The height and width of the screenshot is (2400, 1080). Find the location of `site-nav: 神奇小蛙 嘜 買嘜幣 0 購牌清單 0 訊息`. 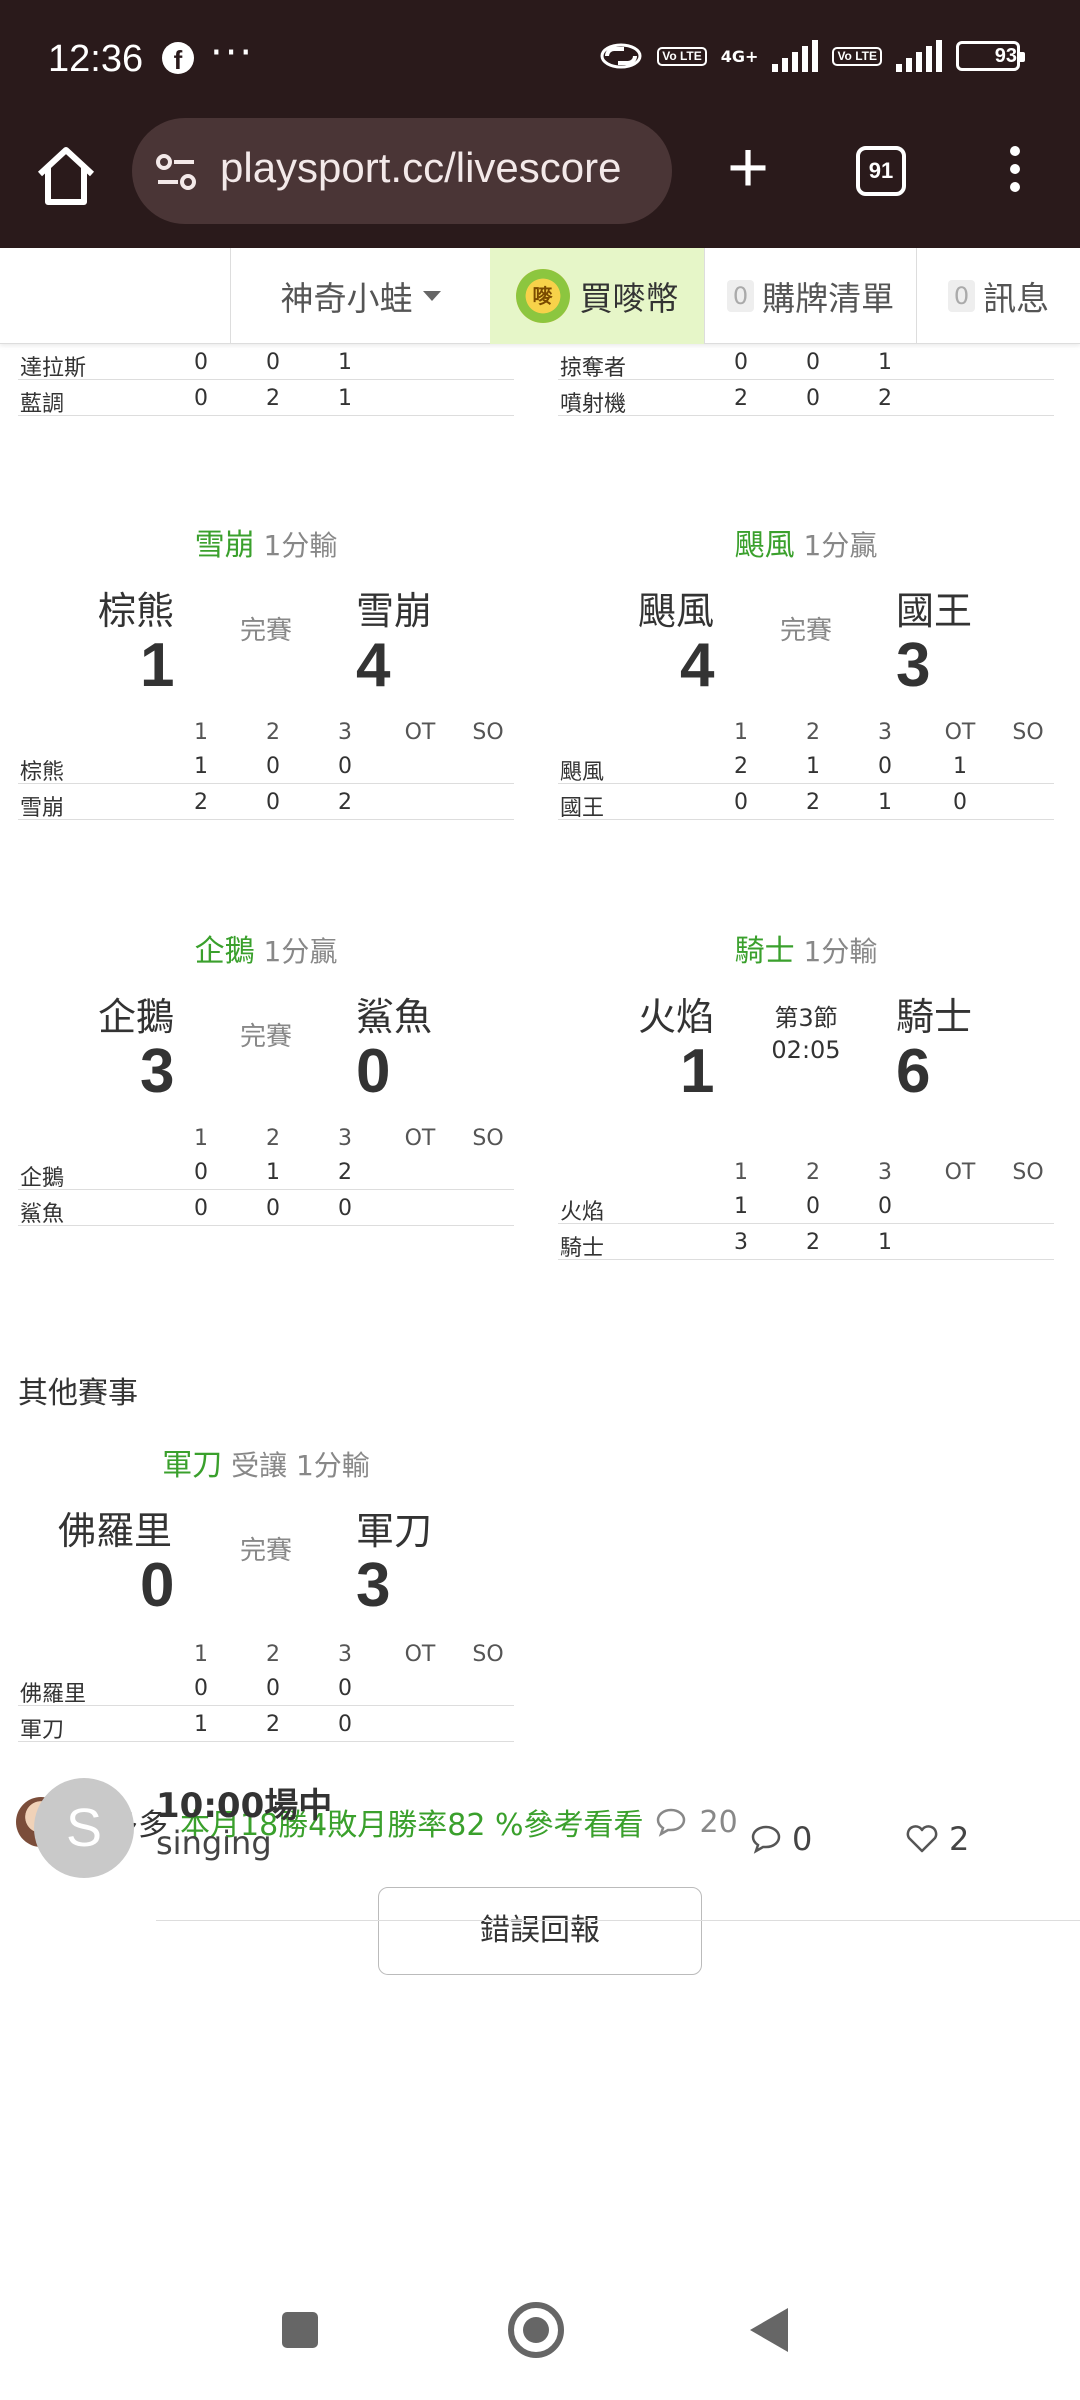

site-nav: 神奇小蛙 嘜 買嘜幣 0 購牌清單 0 訊息 is located at coordinates (540, 296).